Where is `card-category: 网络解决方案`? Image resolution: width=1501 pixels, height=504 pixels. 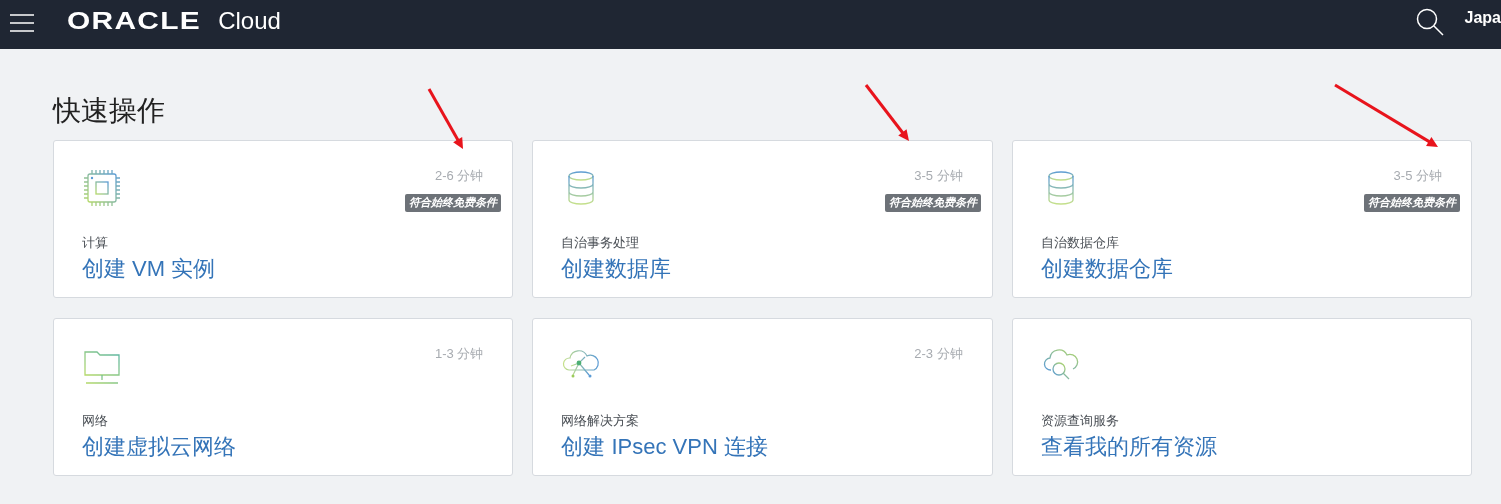 card-category: 网络解决方案 is located at coordinates (601, 421).